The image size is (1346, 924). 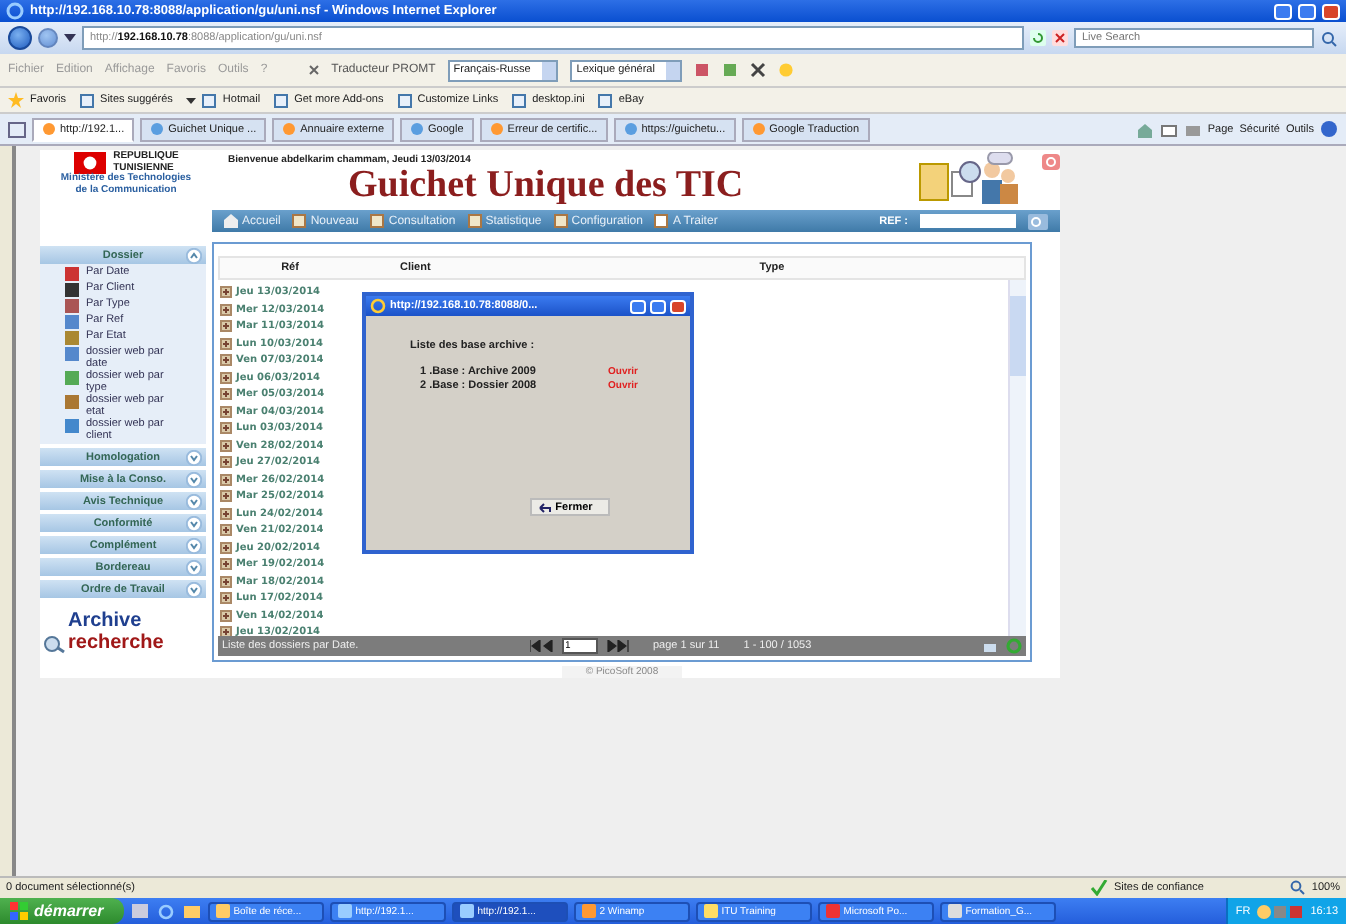 What do you see at coordinates (137, 621) in the screenshot?
I see `archive-link: Archive` at bounding box center [137, 621].